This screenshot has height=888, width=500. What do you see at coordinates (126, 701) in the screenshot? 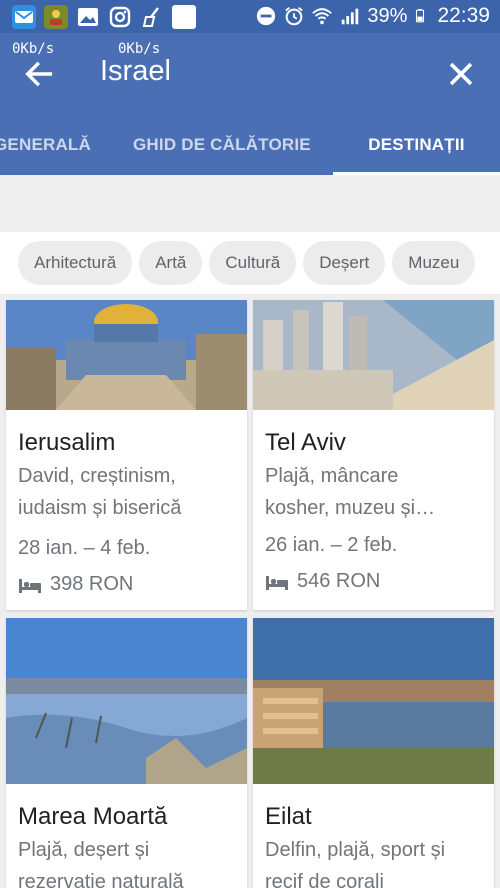
I see `dead-sea-photo` at bounding box center [126, 701].